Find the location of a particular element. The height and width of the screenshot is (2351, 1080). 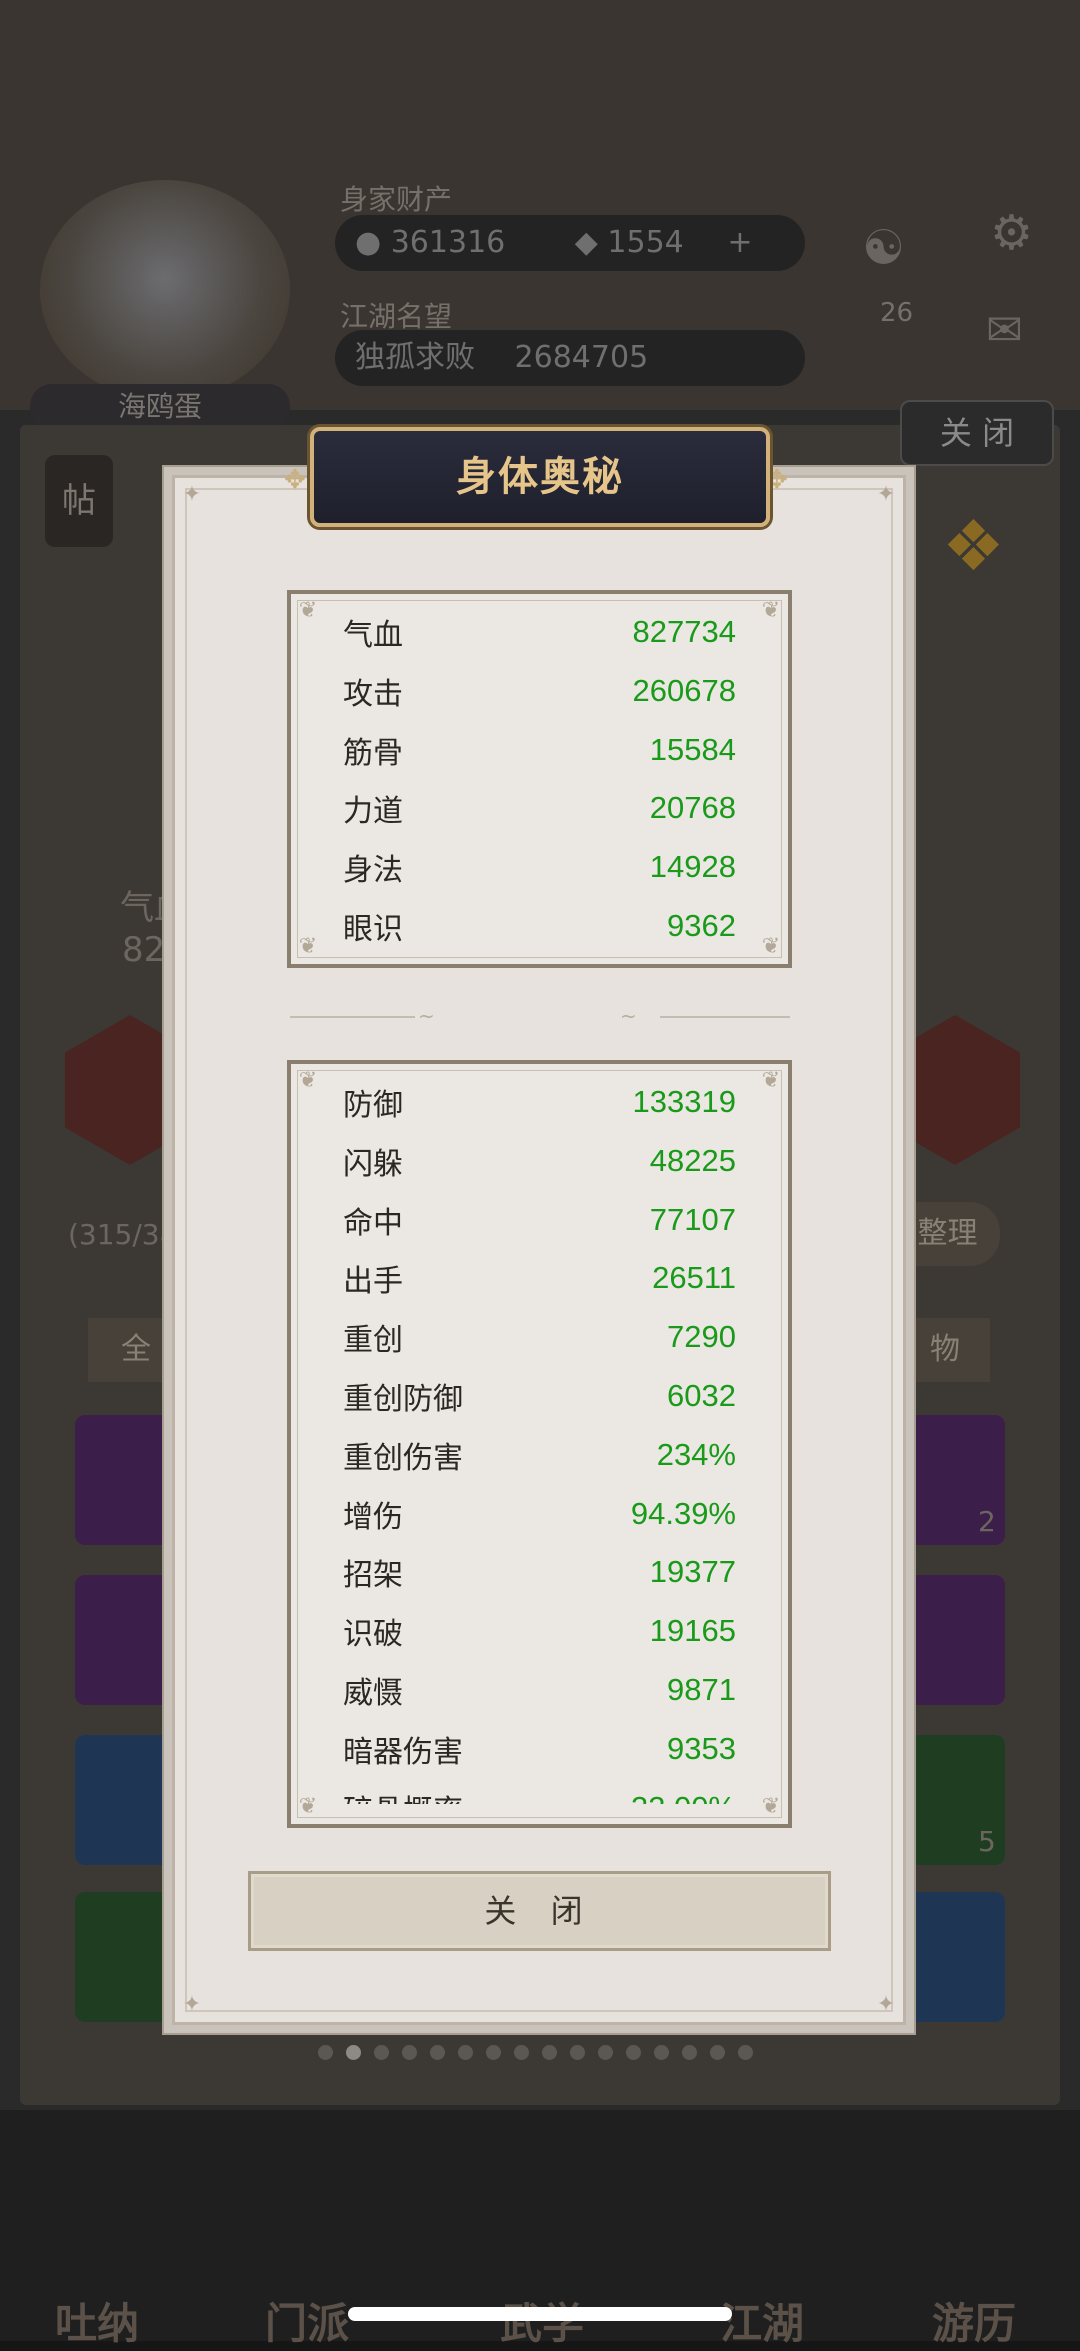

bag-count: (315/38 is located at coordinates (123, 1234).